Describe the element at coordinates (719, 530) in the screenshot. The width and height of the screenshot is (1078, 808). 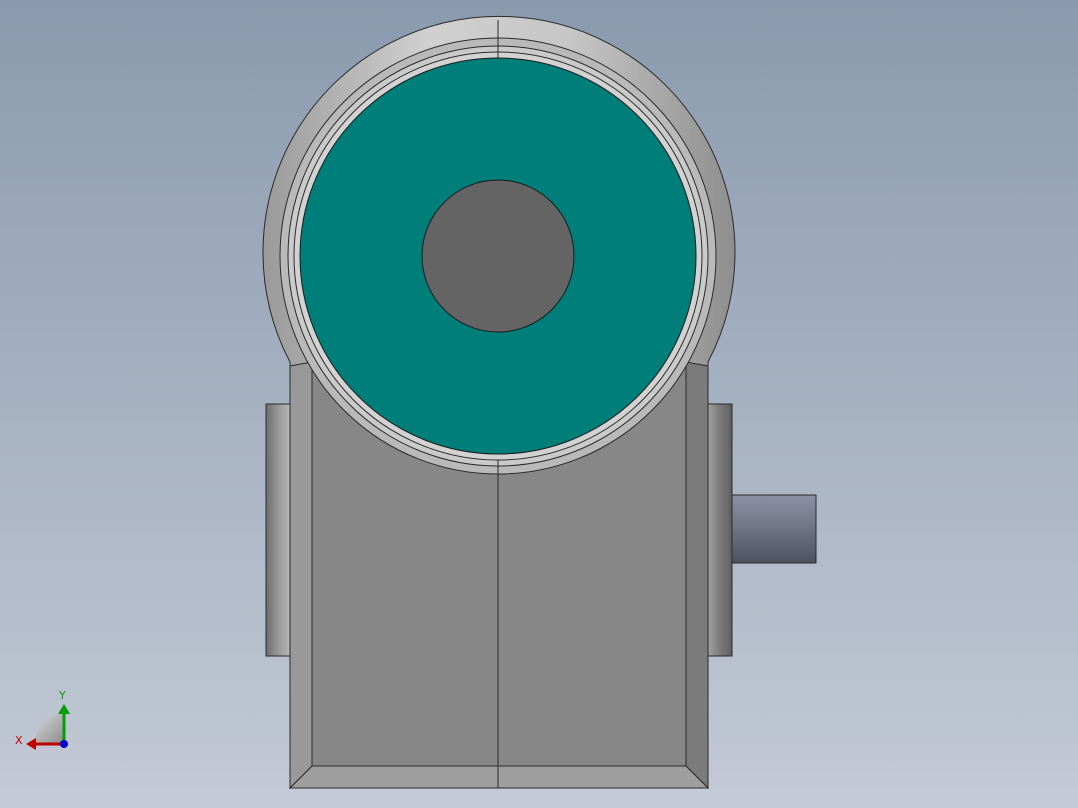
I see `right-flange` at that location.